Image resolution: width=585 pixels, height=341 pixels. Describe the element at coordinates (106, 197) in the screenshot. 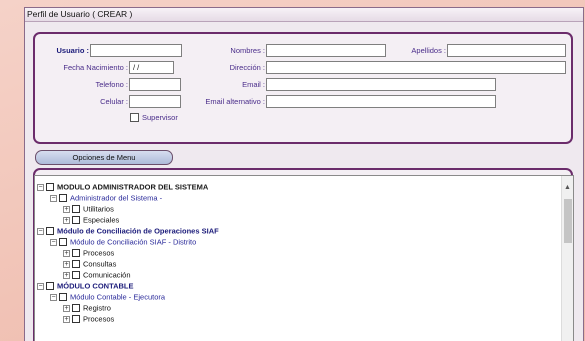

I see `tree-node-administrador-sistema: − Administrador del Sistema -` at that location.